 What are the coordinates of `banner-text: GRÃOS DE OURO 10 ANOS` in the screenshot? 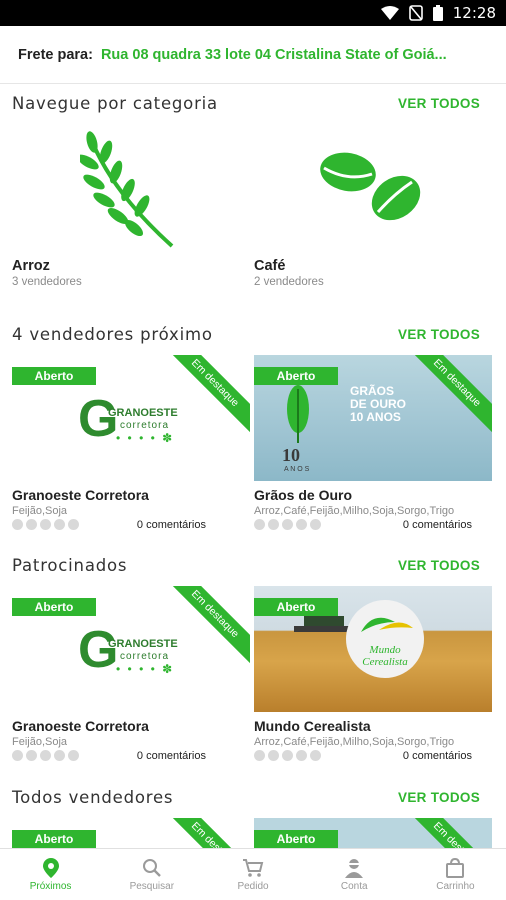 It's located at (378, 404).